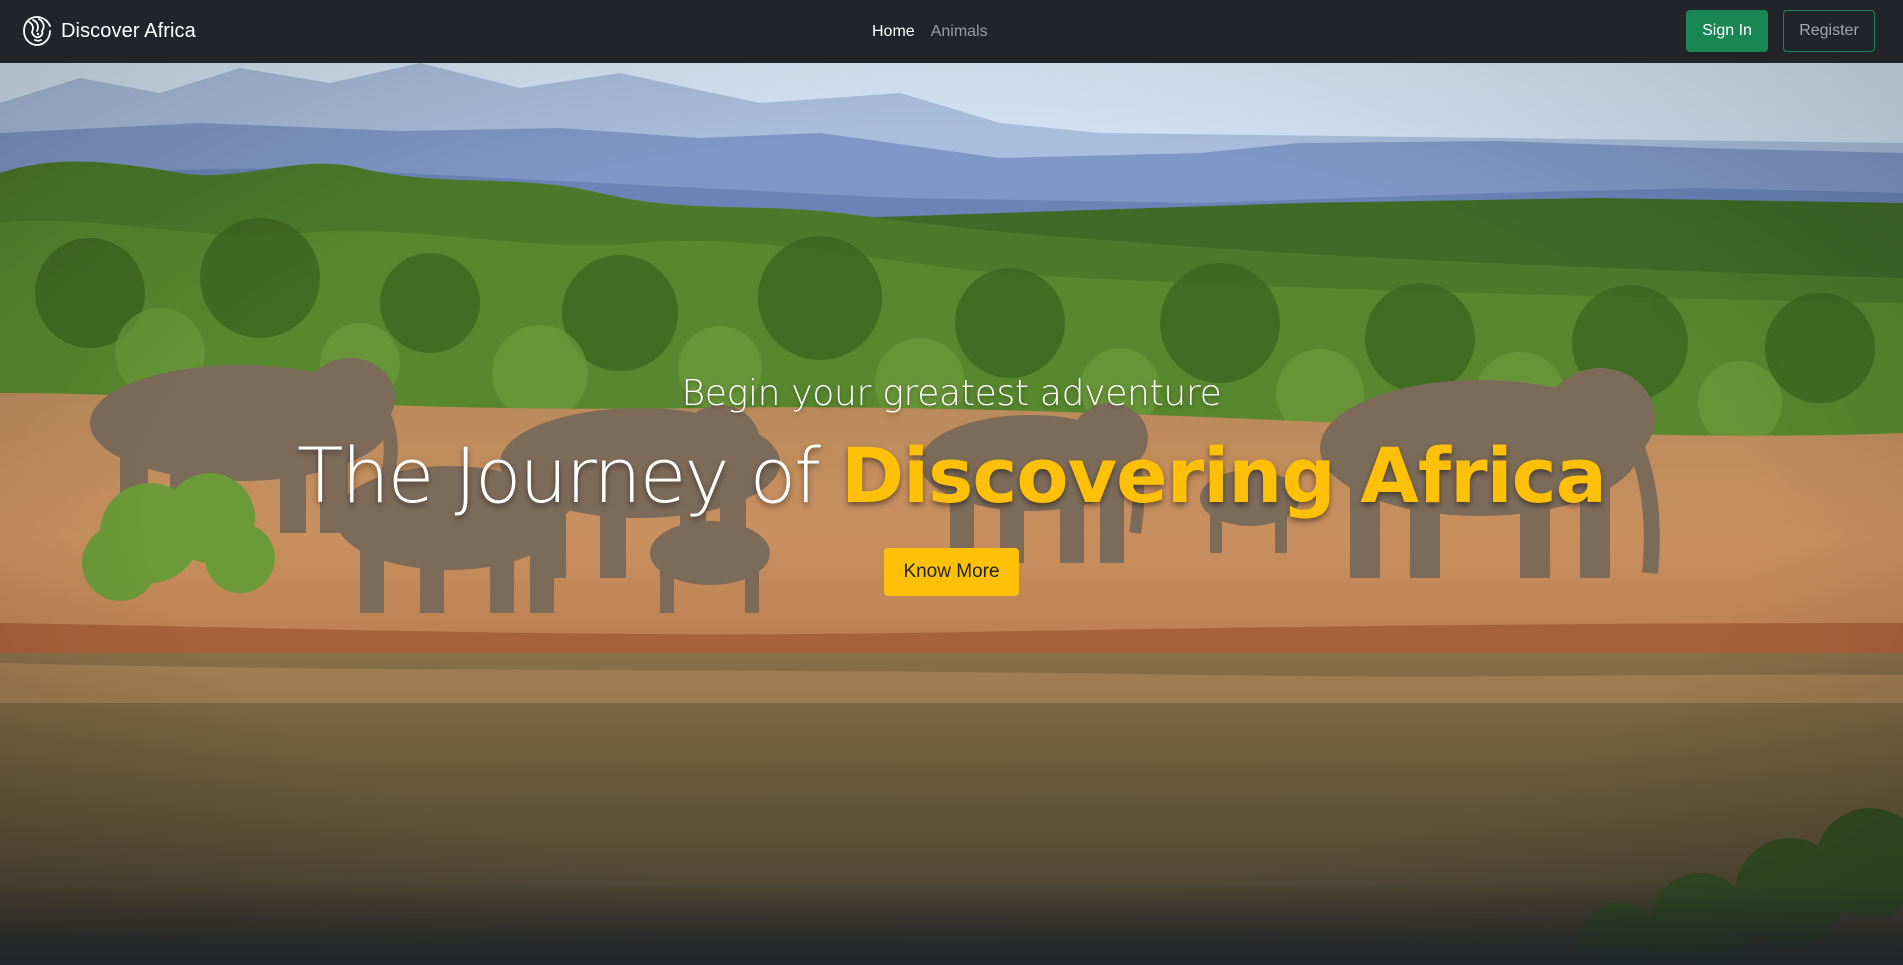  Describe the element at coordinates (1727, 31) in the screenshot. I see `sign-in-button: Sign In` at that location.